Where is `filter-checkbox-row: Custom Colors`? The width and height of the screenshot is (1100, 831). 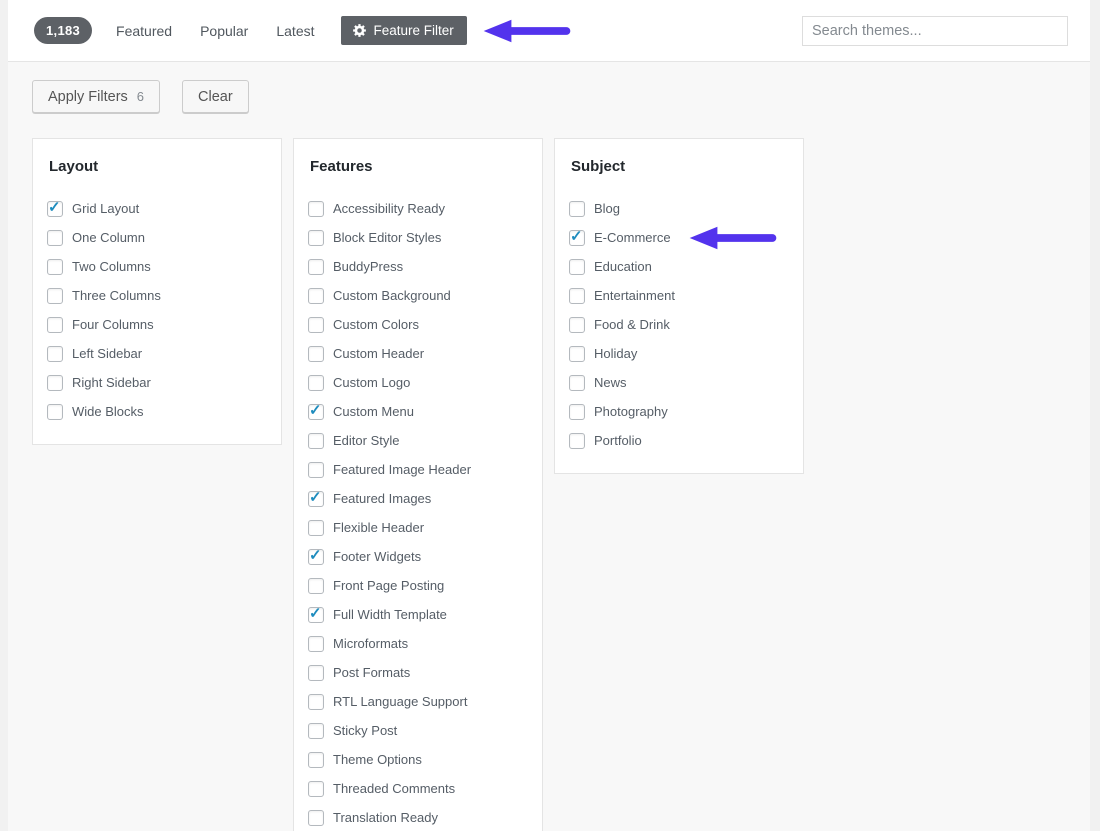 filter-checkbox-row: Custom Colors is located at coordinates (418, 324).